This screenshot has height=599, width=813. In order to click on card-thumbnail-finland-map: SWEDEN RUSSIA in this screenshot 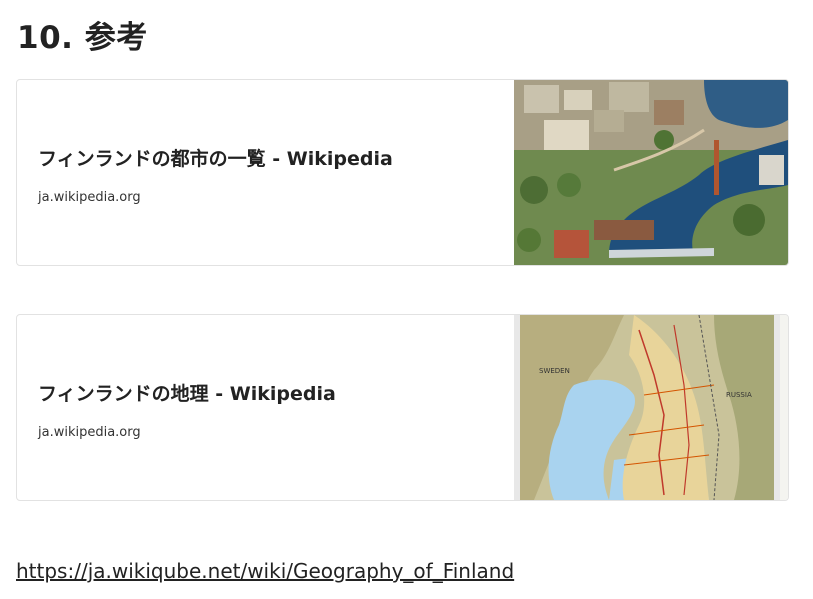, I will do `click(651, 407)`.